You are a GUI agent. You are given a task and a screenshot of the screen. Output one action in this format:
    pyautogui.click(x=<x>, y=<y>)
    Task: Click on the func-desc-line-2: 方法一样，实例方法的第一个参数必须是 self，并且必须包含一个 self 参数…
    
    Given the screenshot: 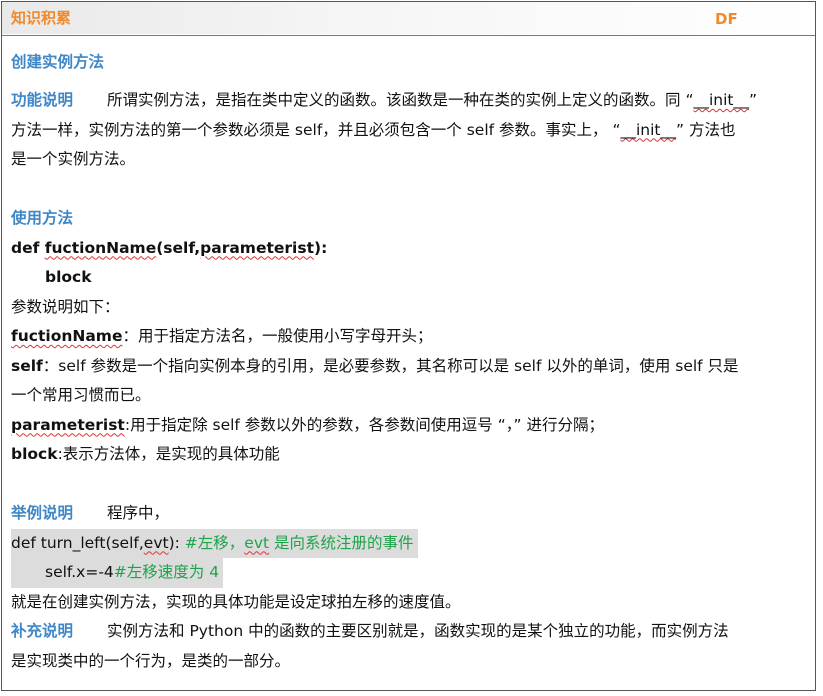 What is the action you would take?
    pyautogui.click(x=411, y=131)
    